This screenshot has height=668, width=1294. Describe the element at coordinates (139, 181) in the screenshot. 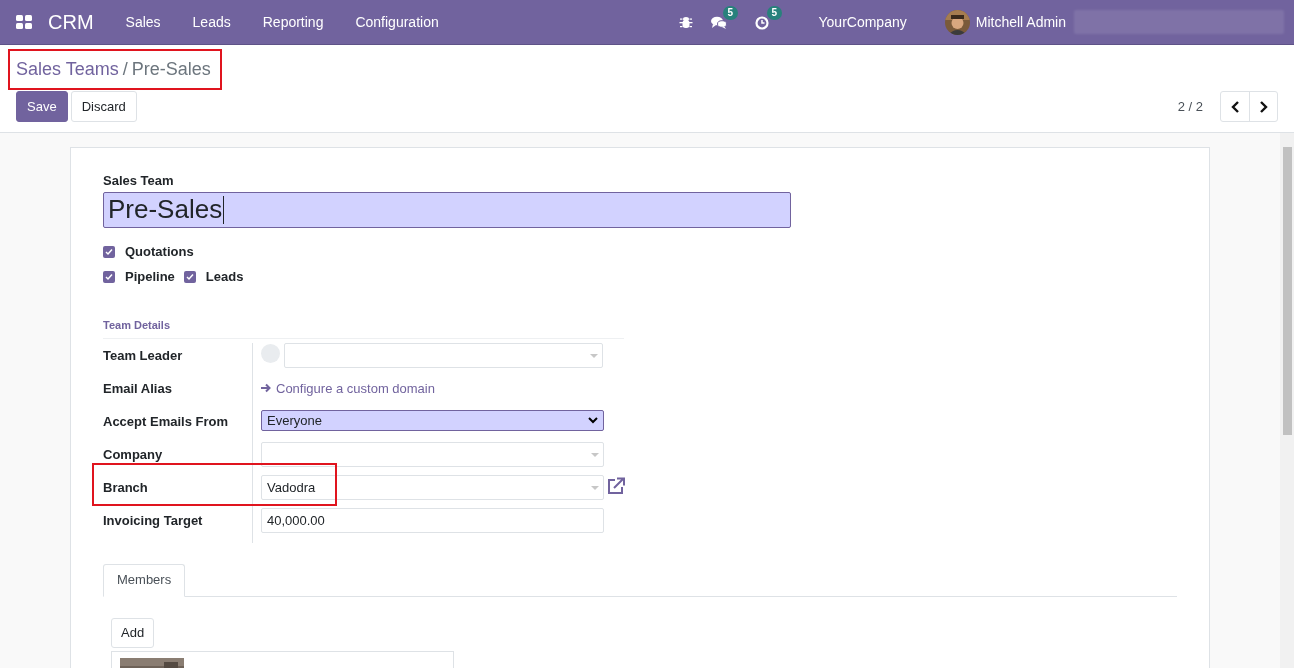

I see `field-label: Sales Team` at that location.